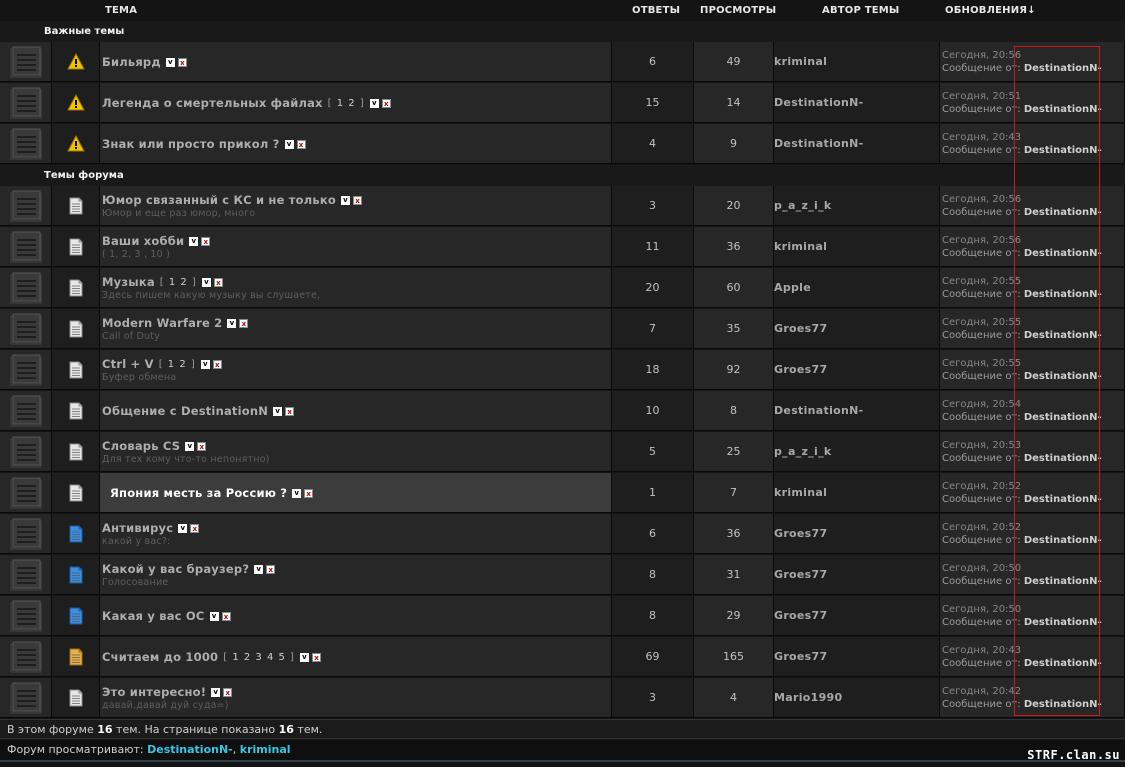 The height and width of the screenshot is (767, 1125). What do you see at coordinates (154, 692) in the screenshot?
I see `topic-title-link: Это интересно!` at bounding box center [154, 692].